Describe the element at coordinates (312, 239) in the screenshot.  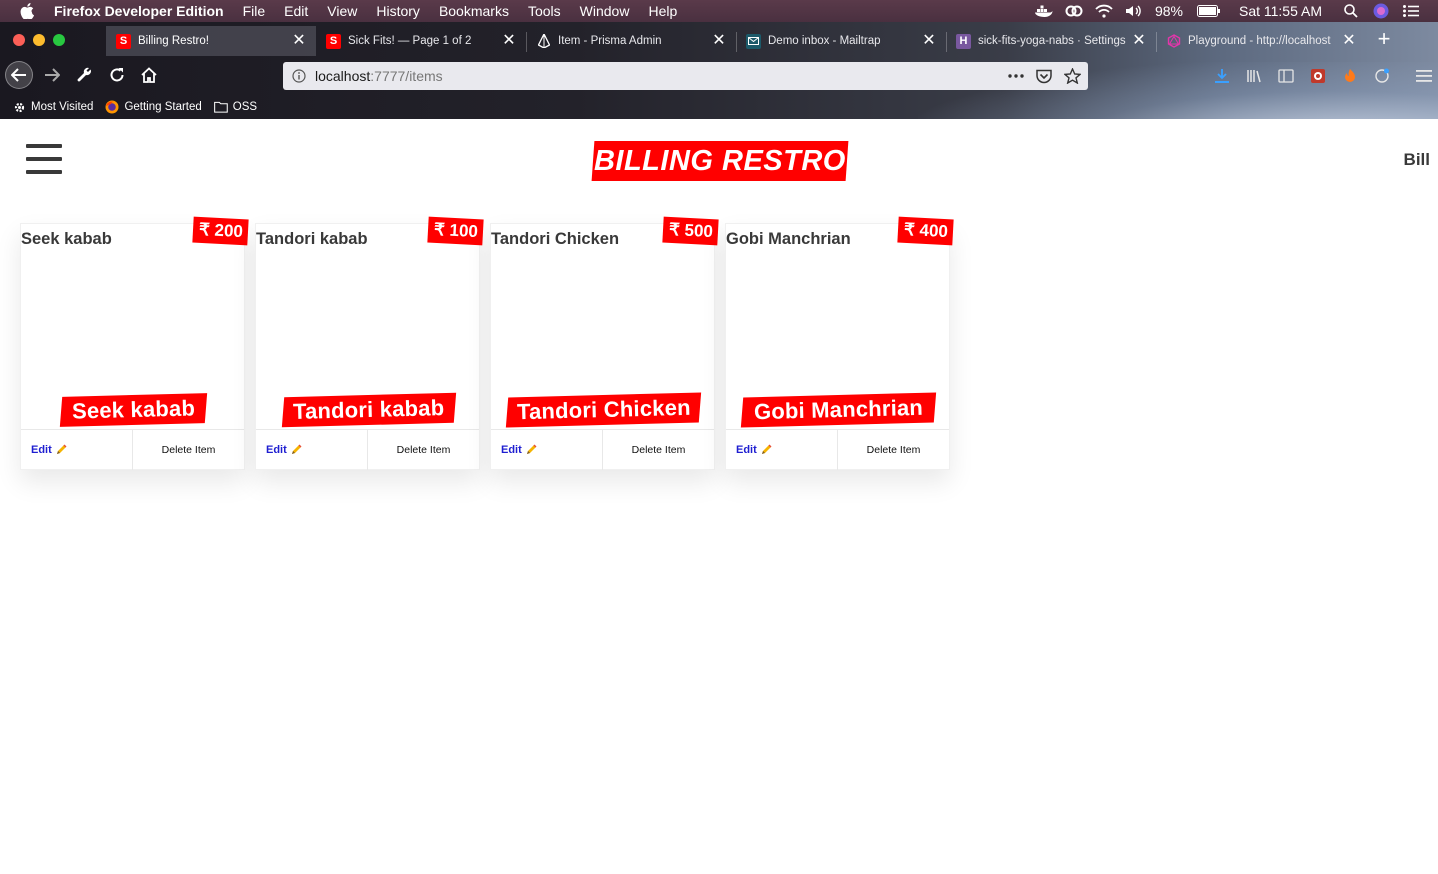
I see `item-title: Tandori kabab` at that location.